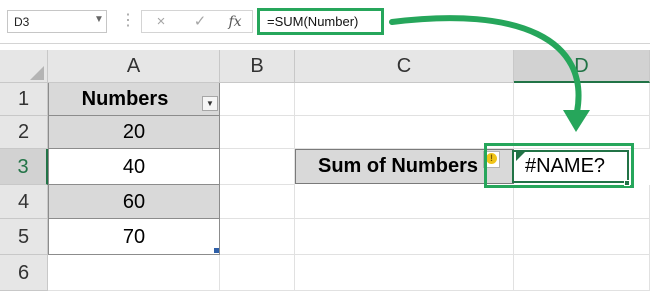 The width and height of the screenshot is (650, 291). What do you see at coordinates (24, 237) in the screenshot?
I see `row-header-5: 5` at bounding box center [24, 237].